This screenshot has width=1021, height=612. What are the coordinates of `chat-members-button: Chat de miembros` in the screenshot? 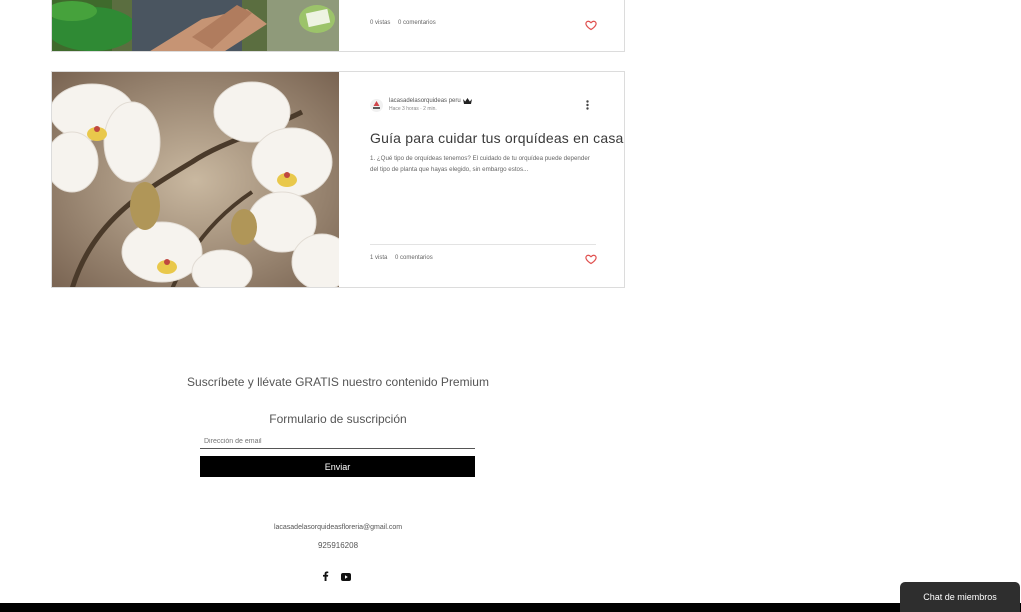 It's located at (960, 597).